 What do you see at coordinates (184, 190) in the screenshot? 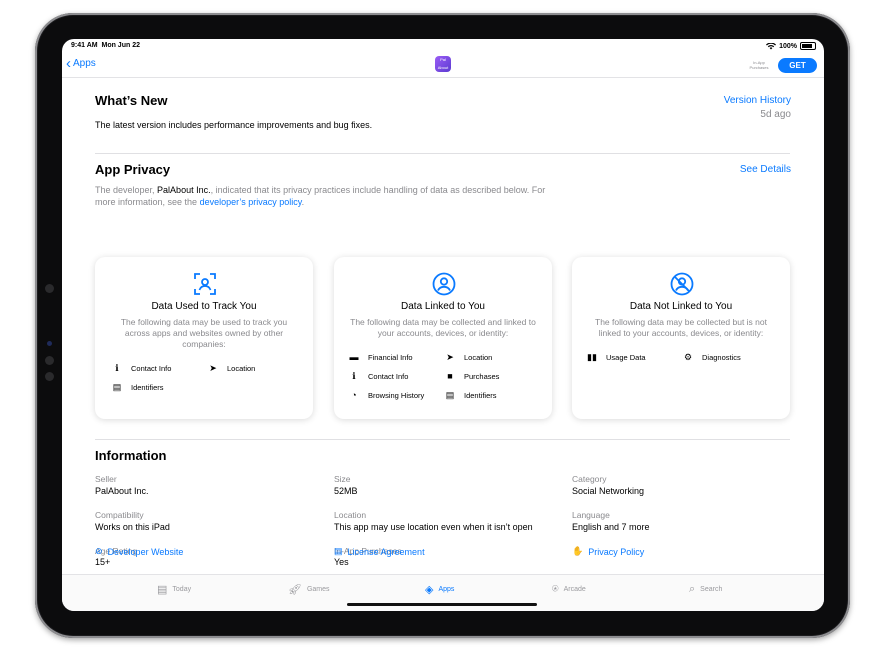
I see `developer-name: PalAbout Inc.` at bounding box center [184, 190].